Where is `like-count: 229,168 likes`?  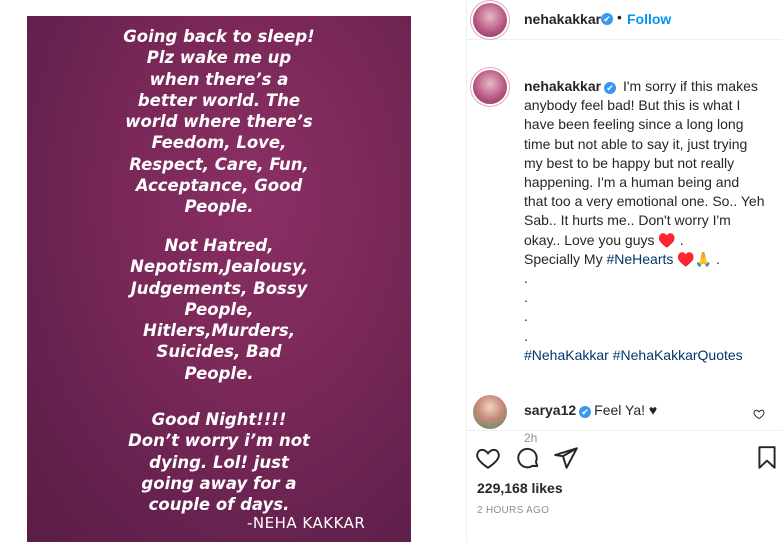
like-count: 229,168 likes is located at coordinates (520, 488).